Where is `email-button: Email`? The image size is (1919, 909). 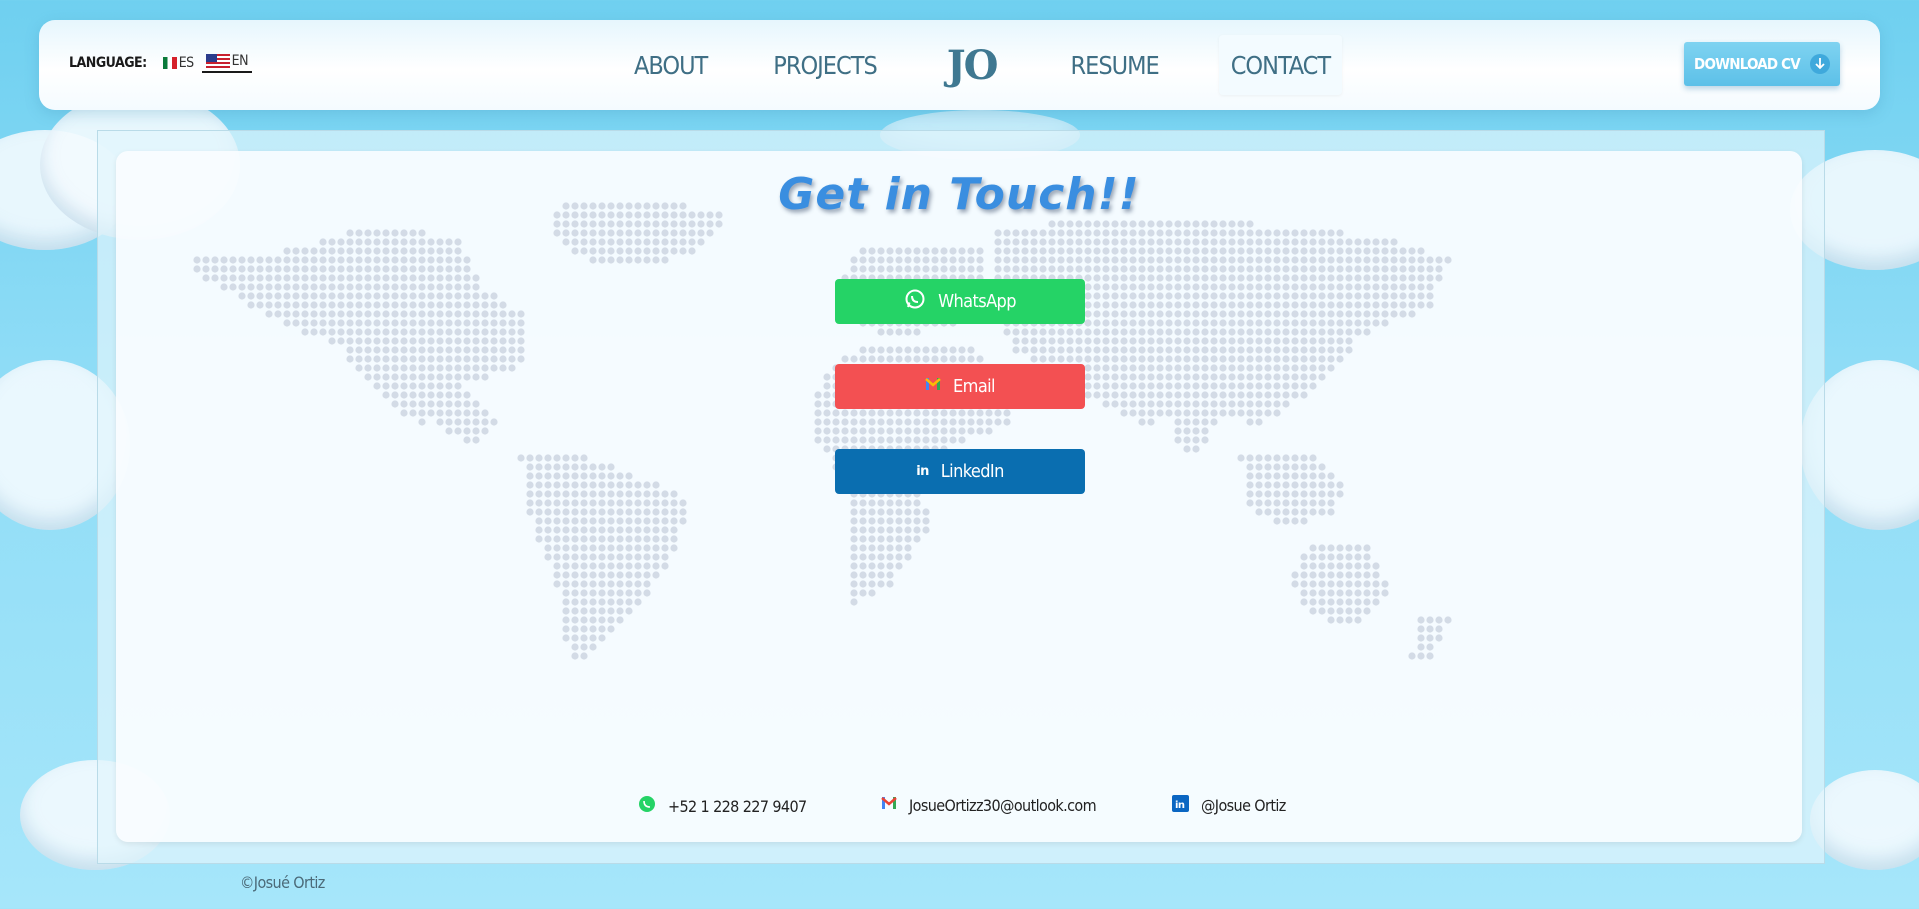
email-button: Email is located at coordinates (960, 386).